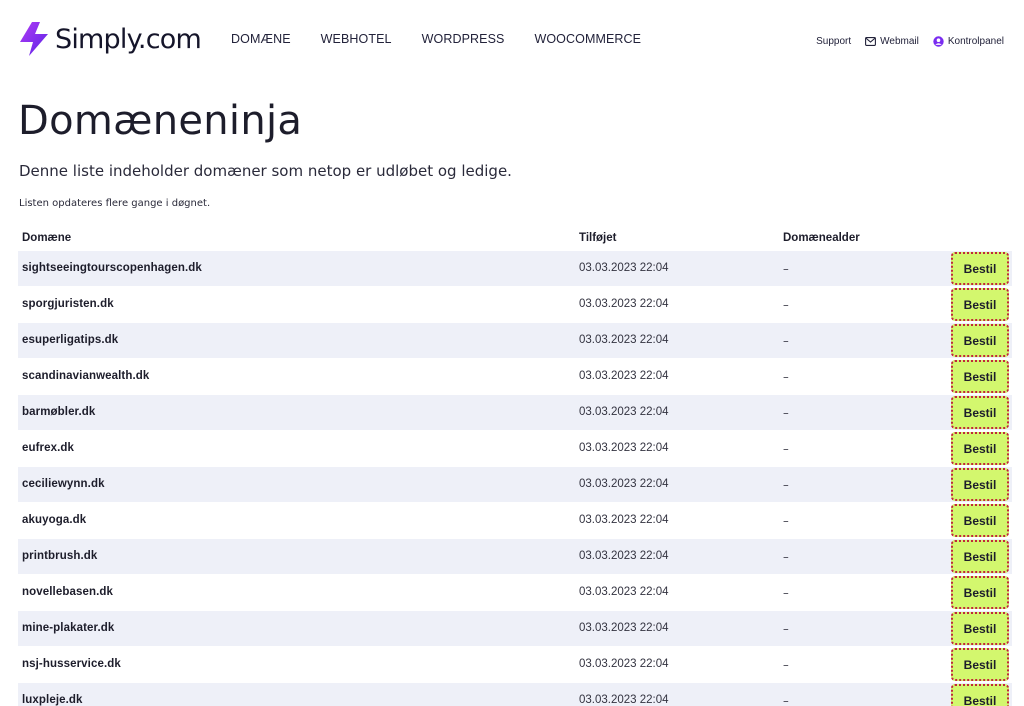 This screenshot has width=1024, height=706. I want to click on user-circle-icon, so click(938, 41).